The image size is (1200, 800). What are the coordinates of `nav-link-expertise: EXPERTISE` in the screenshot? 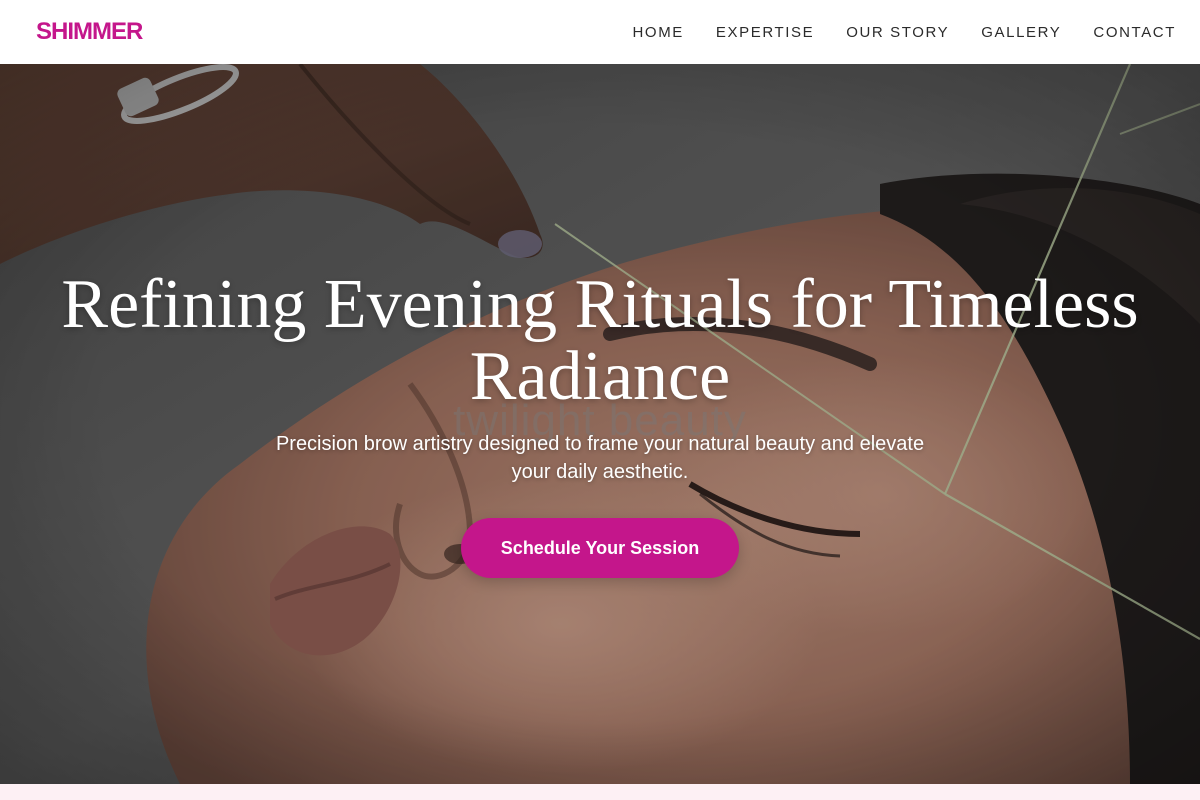 It's located at (765, 32).